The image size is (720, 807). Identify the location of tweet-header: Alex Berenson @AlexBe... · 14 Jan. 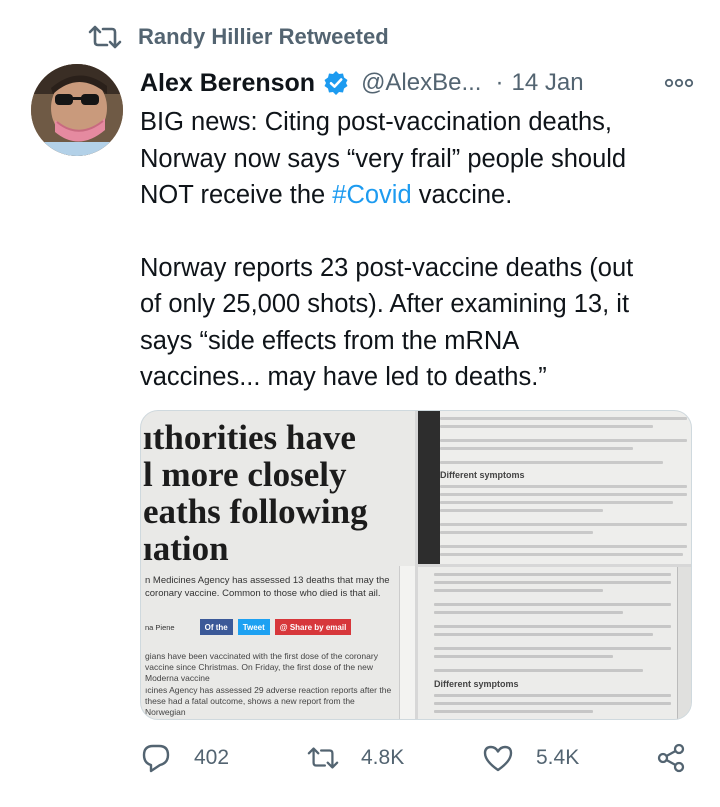
(418, 83).